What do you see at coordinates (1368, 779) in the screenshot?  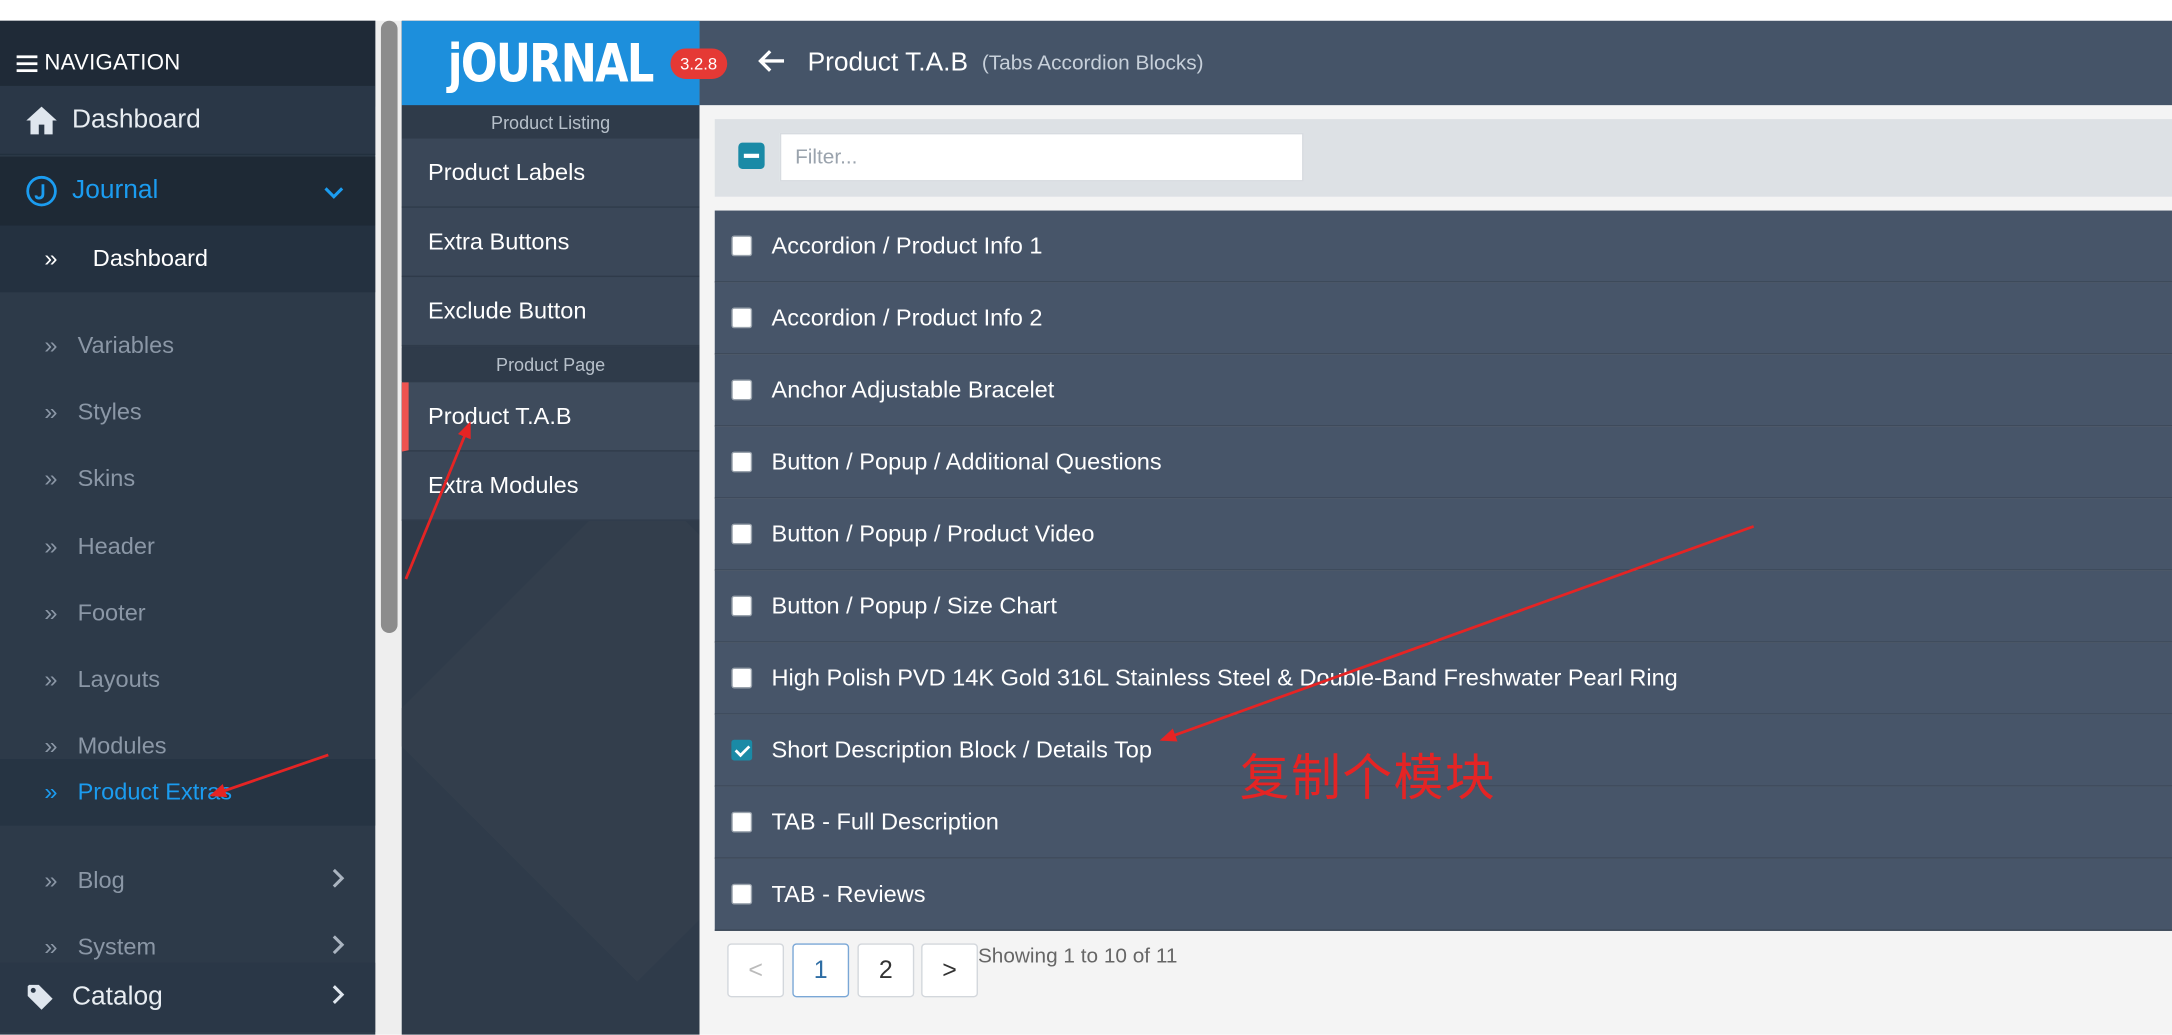 I see `annotation-label: 复制个模块` at bounding box center [1368, 779].